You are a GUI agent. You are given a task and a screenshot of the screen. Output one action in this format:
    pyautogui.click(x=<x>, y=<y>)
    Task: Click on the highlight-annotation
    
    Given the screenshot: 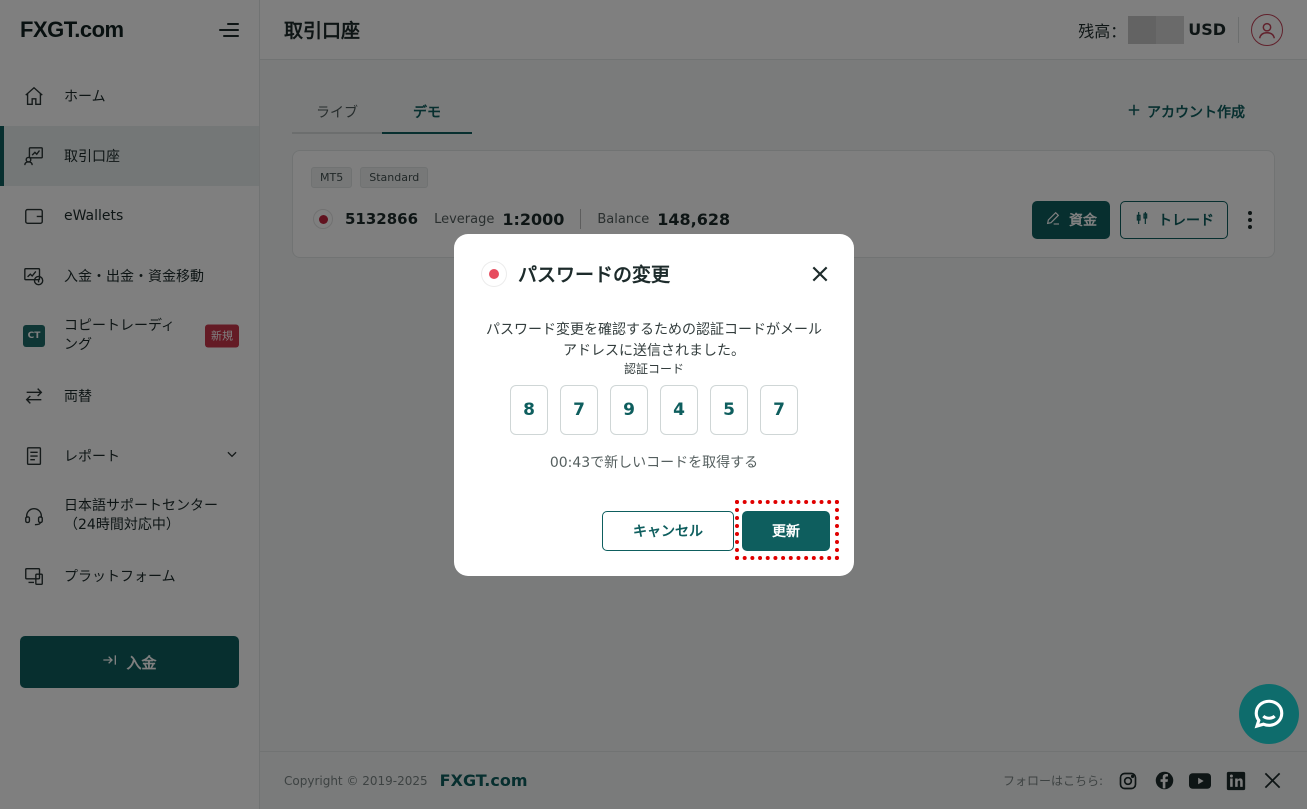 What is the action you would take?
    pyautogui.click(x=787, y=530)
    